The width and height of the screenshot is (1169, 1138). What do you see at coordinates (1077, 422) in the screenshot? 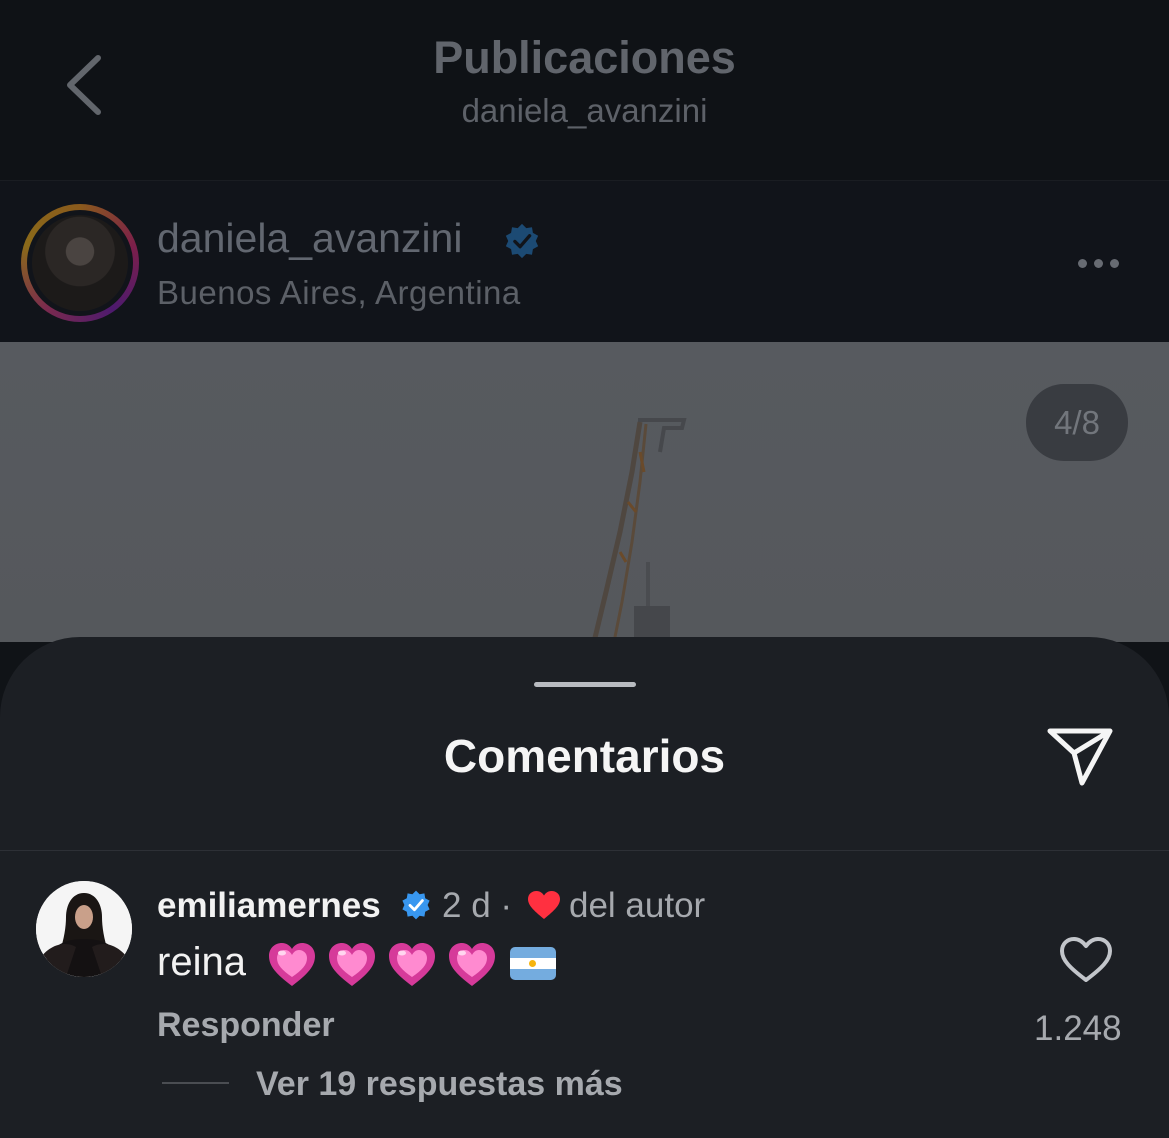
I see `media-counter: 4/8` at bounding box center [1077, 422].